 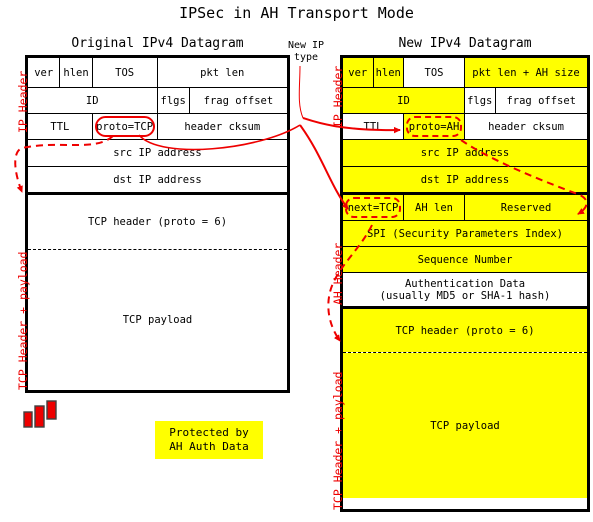 I want to click on field-spi-security-parameters-index: SPI (Security Parameters Index), so click(x=465, y=233).